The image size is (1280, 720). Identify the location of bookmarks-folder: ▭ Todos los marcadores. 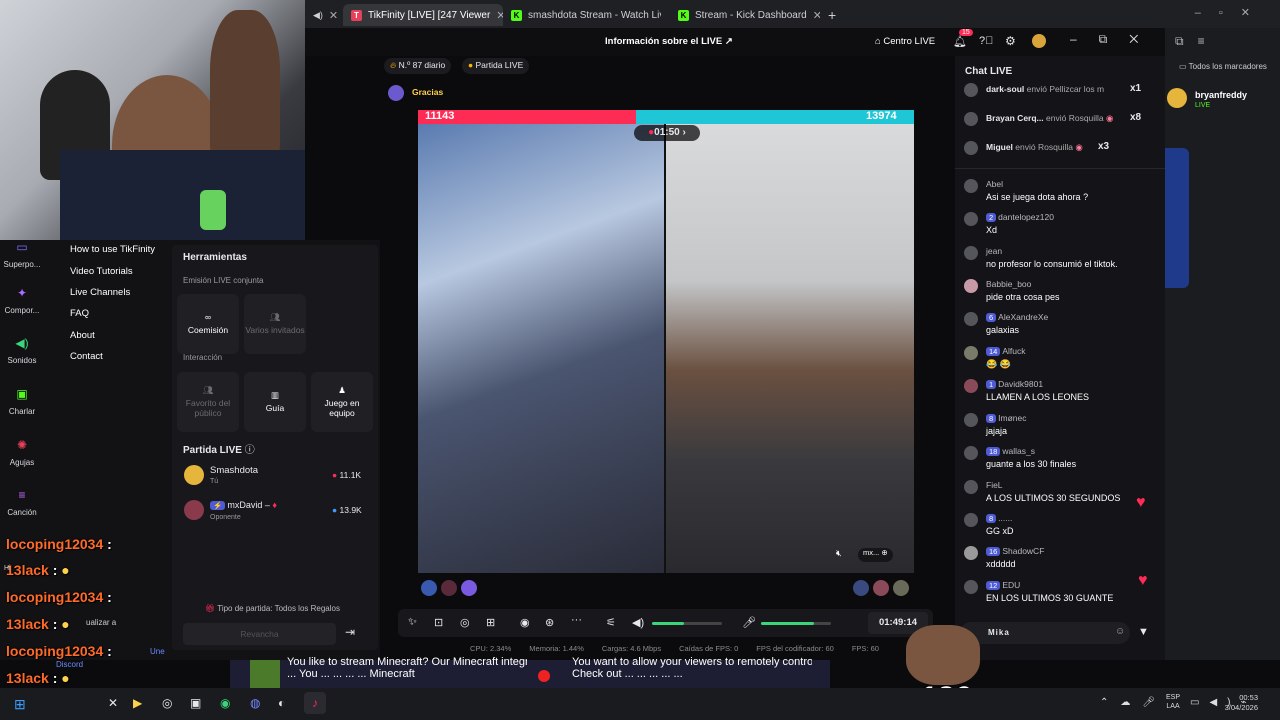
(1223, 66).